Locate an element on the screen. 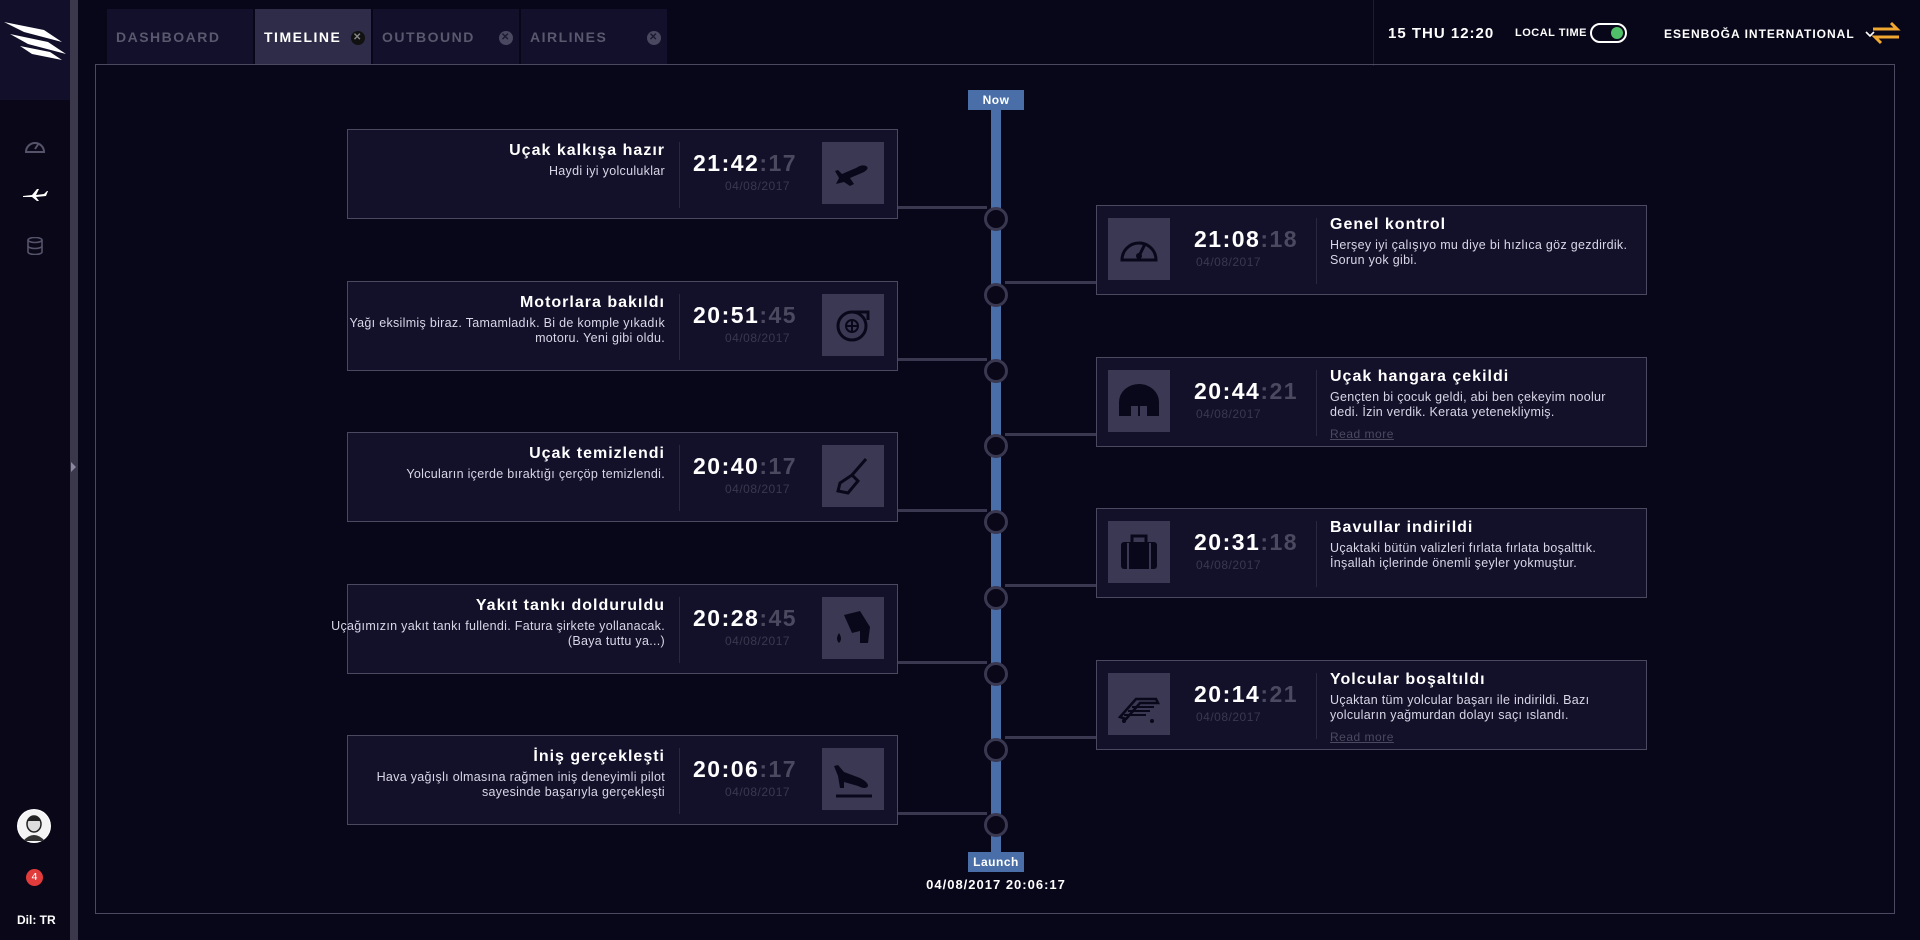 The height and width of the screenshot is (940, 1920). event-time: 20:51:45 is located at coordinates (745, 315).